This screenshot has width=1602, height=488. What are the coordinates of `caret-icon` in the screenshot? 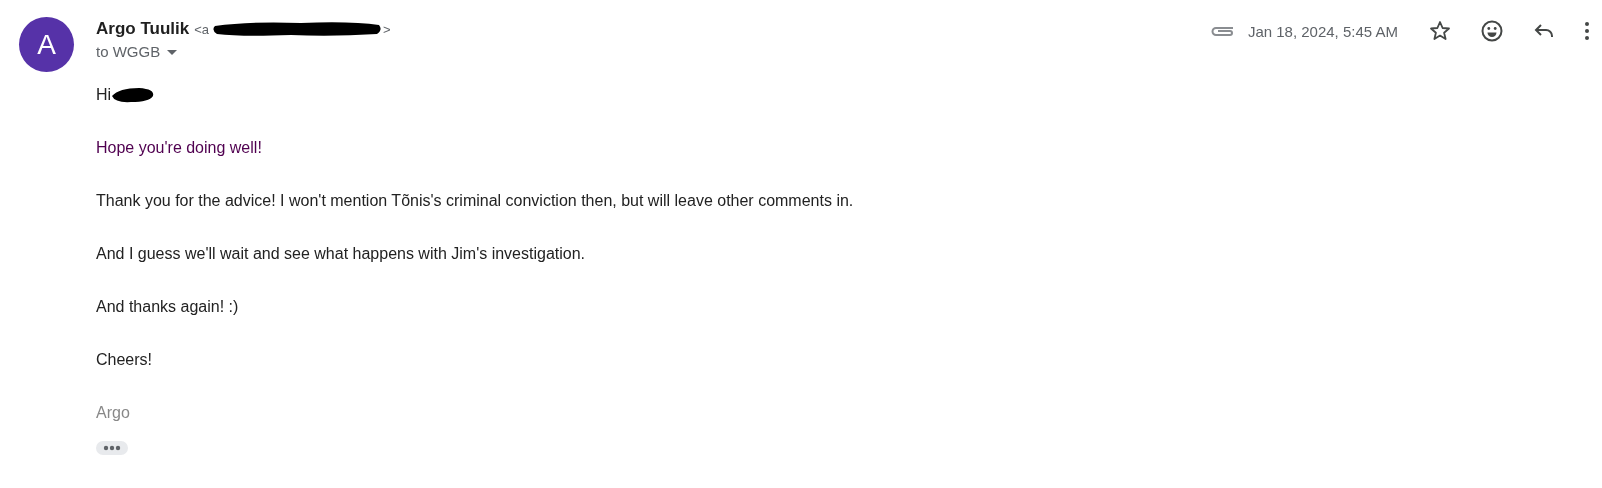 It's located at (172, 52).